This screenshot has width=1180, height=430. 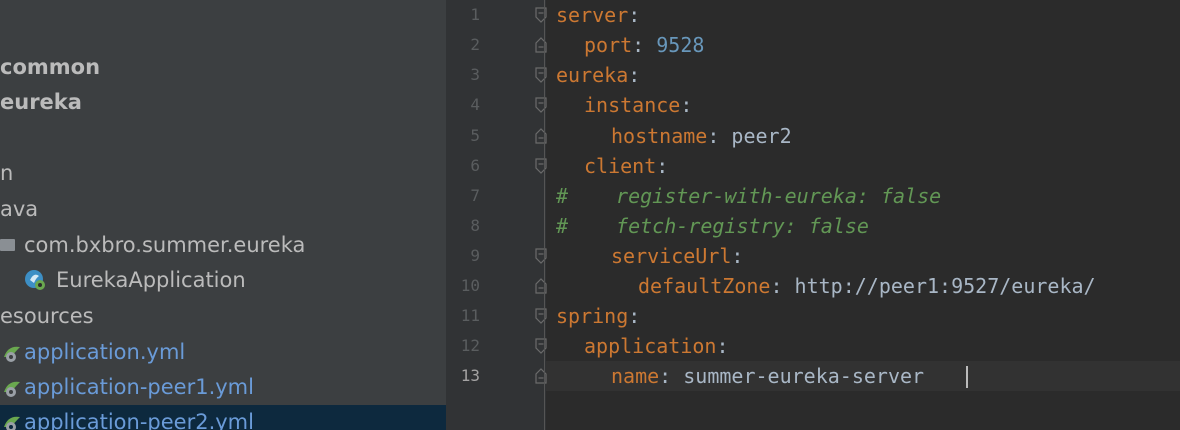 What do you see at coordinates (967, 377) in the screenshot?
I see `text-caret` at bounding box center [967, 377].